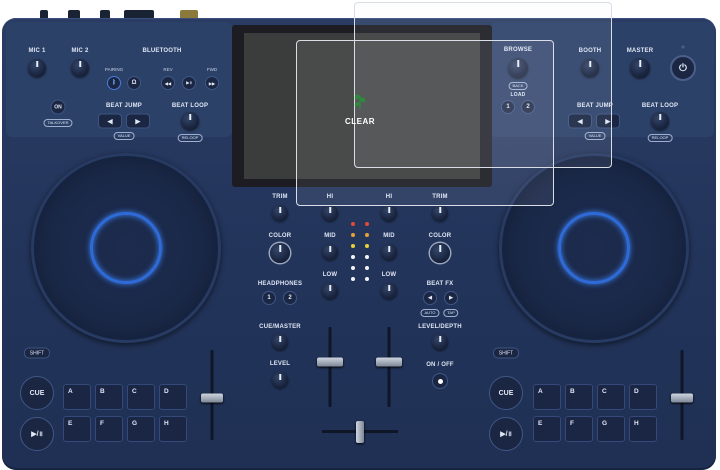 This screenshot has width=720, height=470. I want to click on play-pause-bt-button: ▶॥, so click(189, 83).